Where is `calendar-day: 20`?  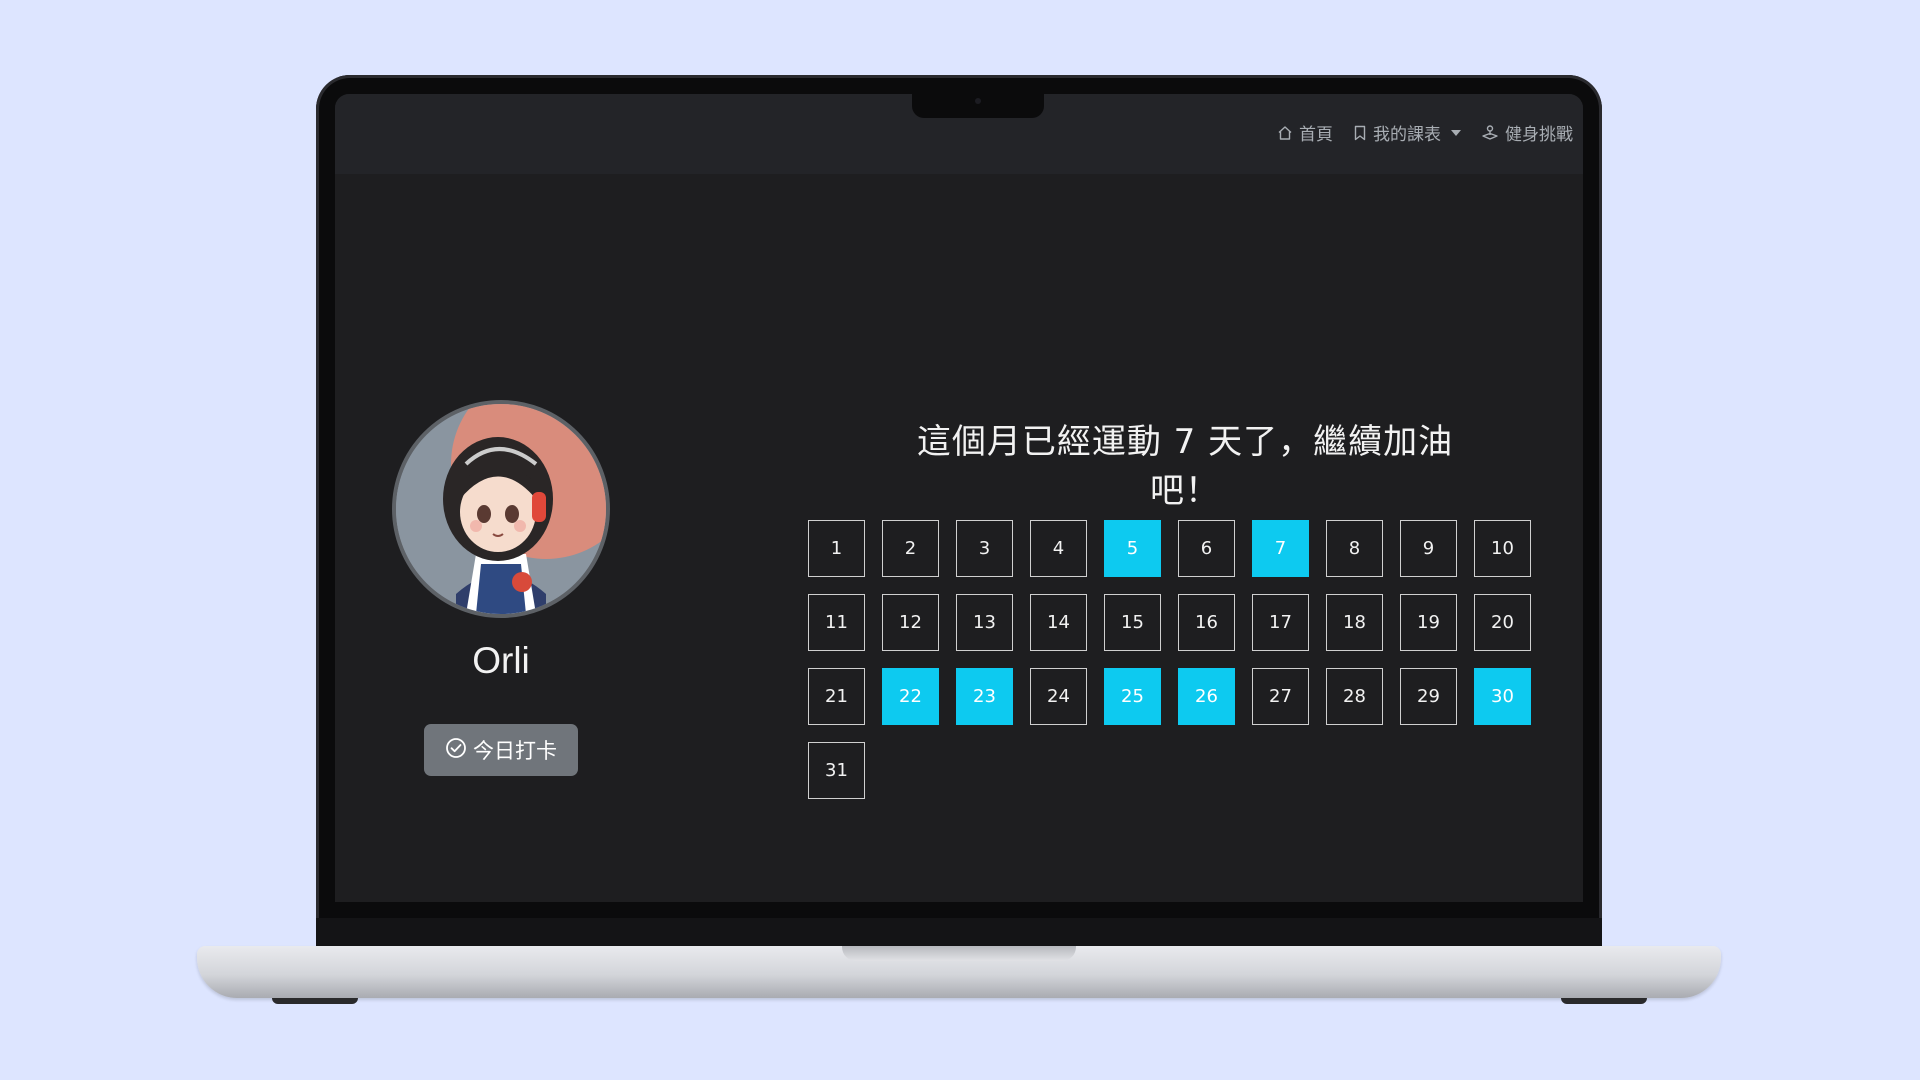 calendar-day: 20 is located at coordinates (1502, 622).